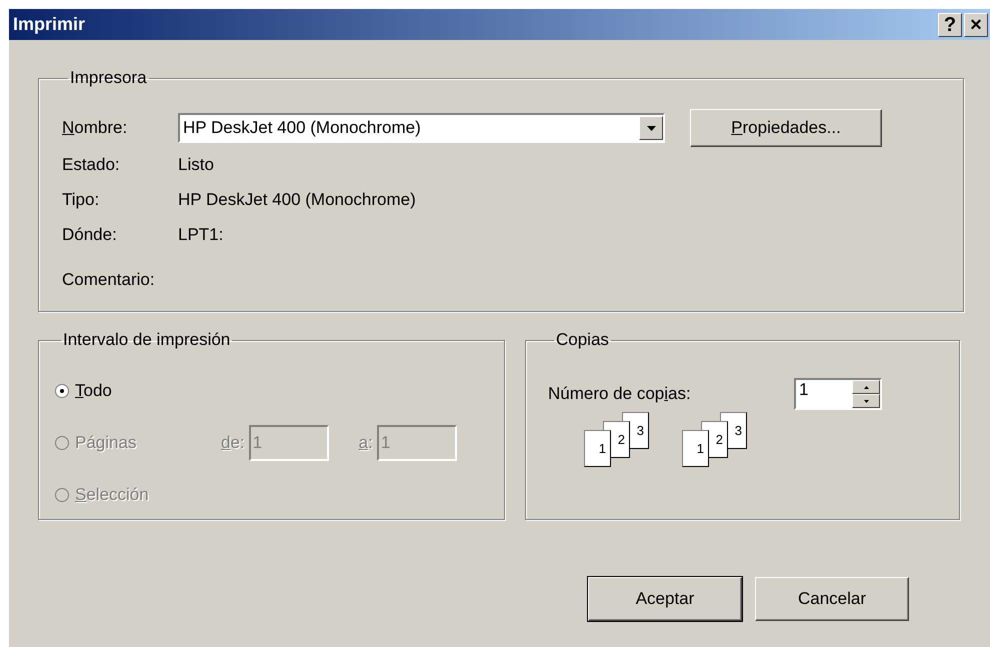 The height and width of the screenshot is (647, 990). I want to click on info-label: Dónde:, so click(90, 234).